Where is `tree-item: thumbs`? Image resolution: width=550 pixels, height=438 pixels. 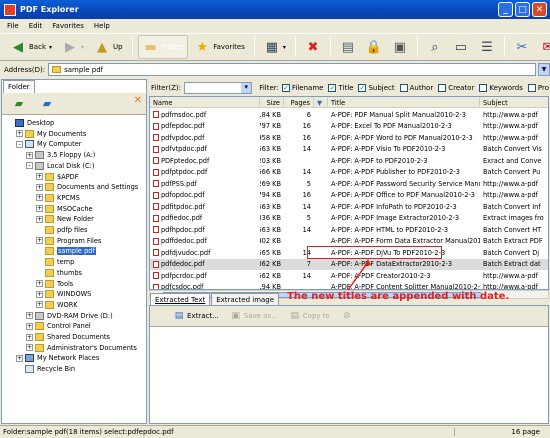 tree-item: thumbs is located at coordinates (59, 273).